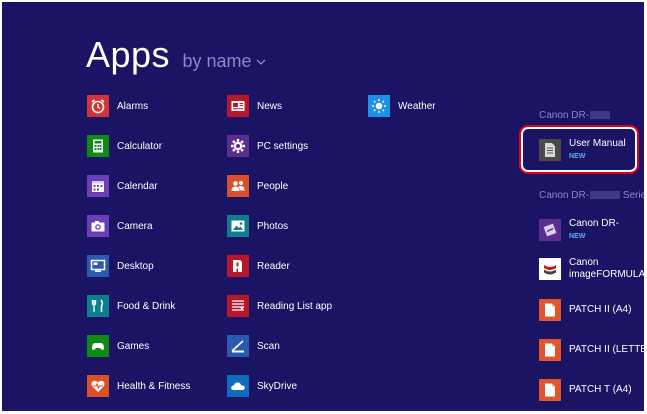 The image size is (647, 414). I want to click on photo-icon, so click(238, 226).